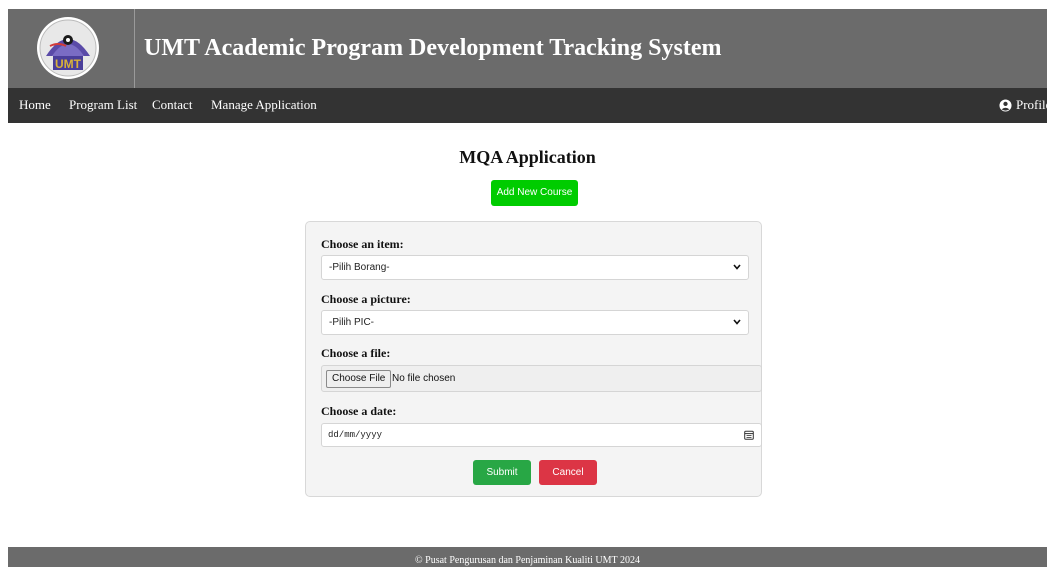 The image size is (1047, 567). What do you see at coordinates (362, 244) in the screenshot?
I see `item-label: Choose an item:` at bounding box center [362, 244].